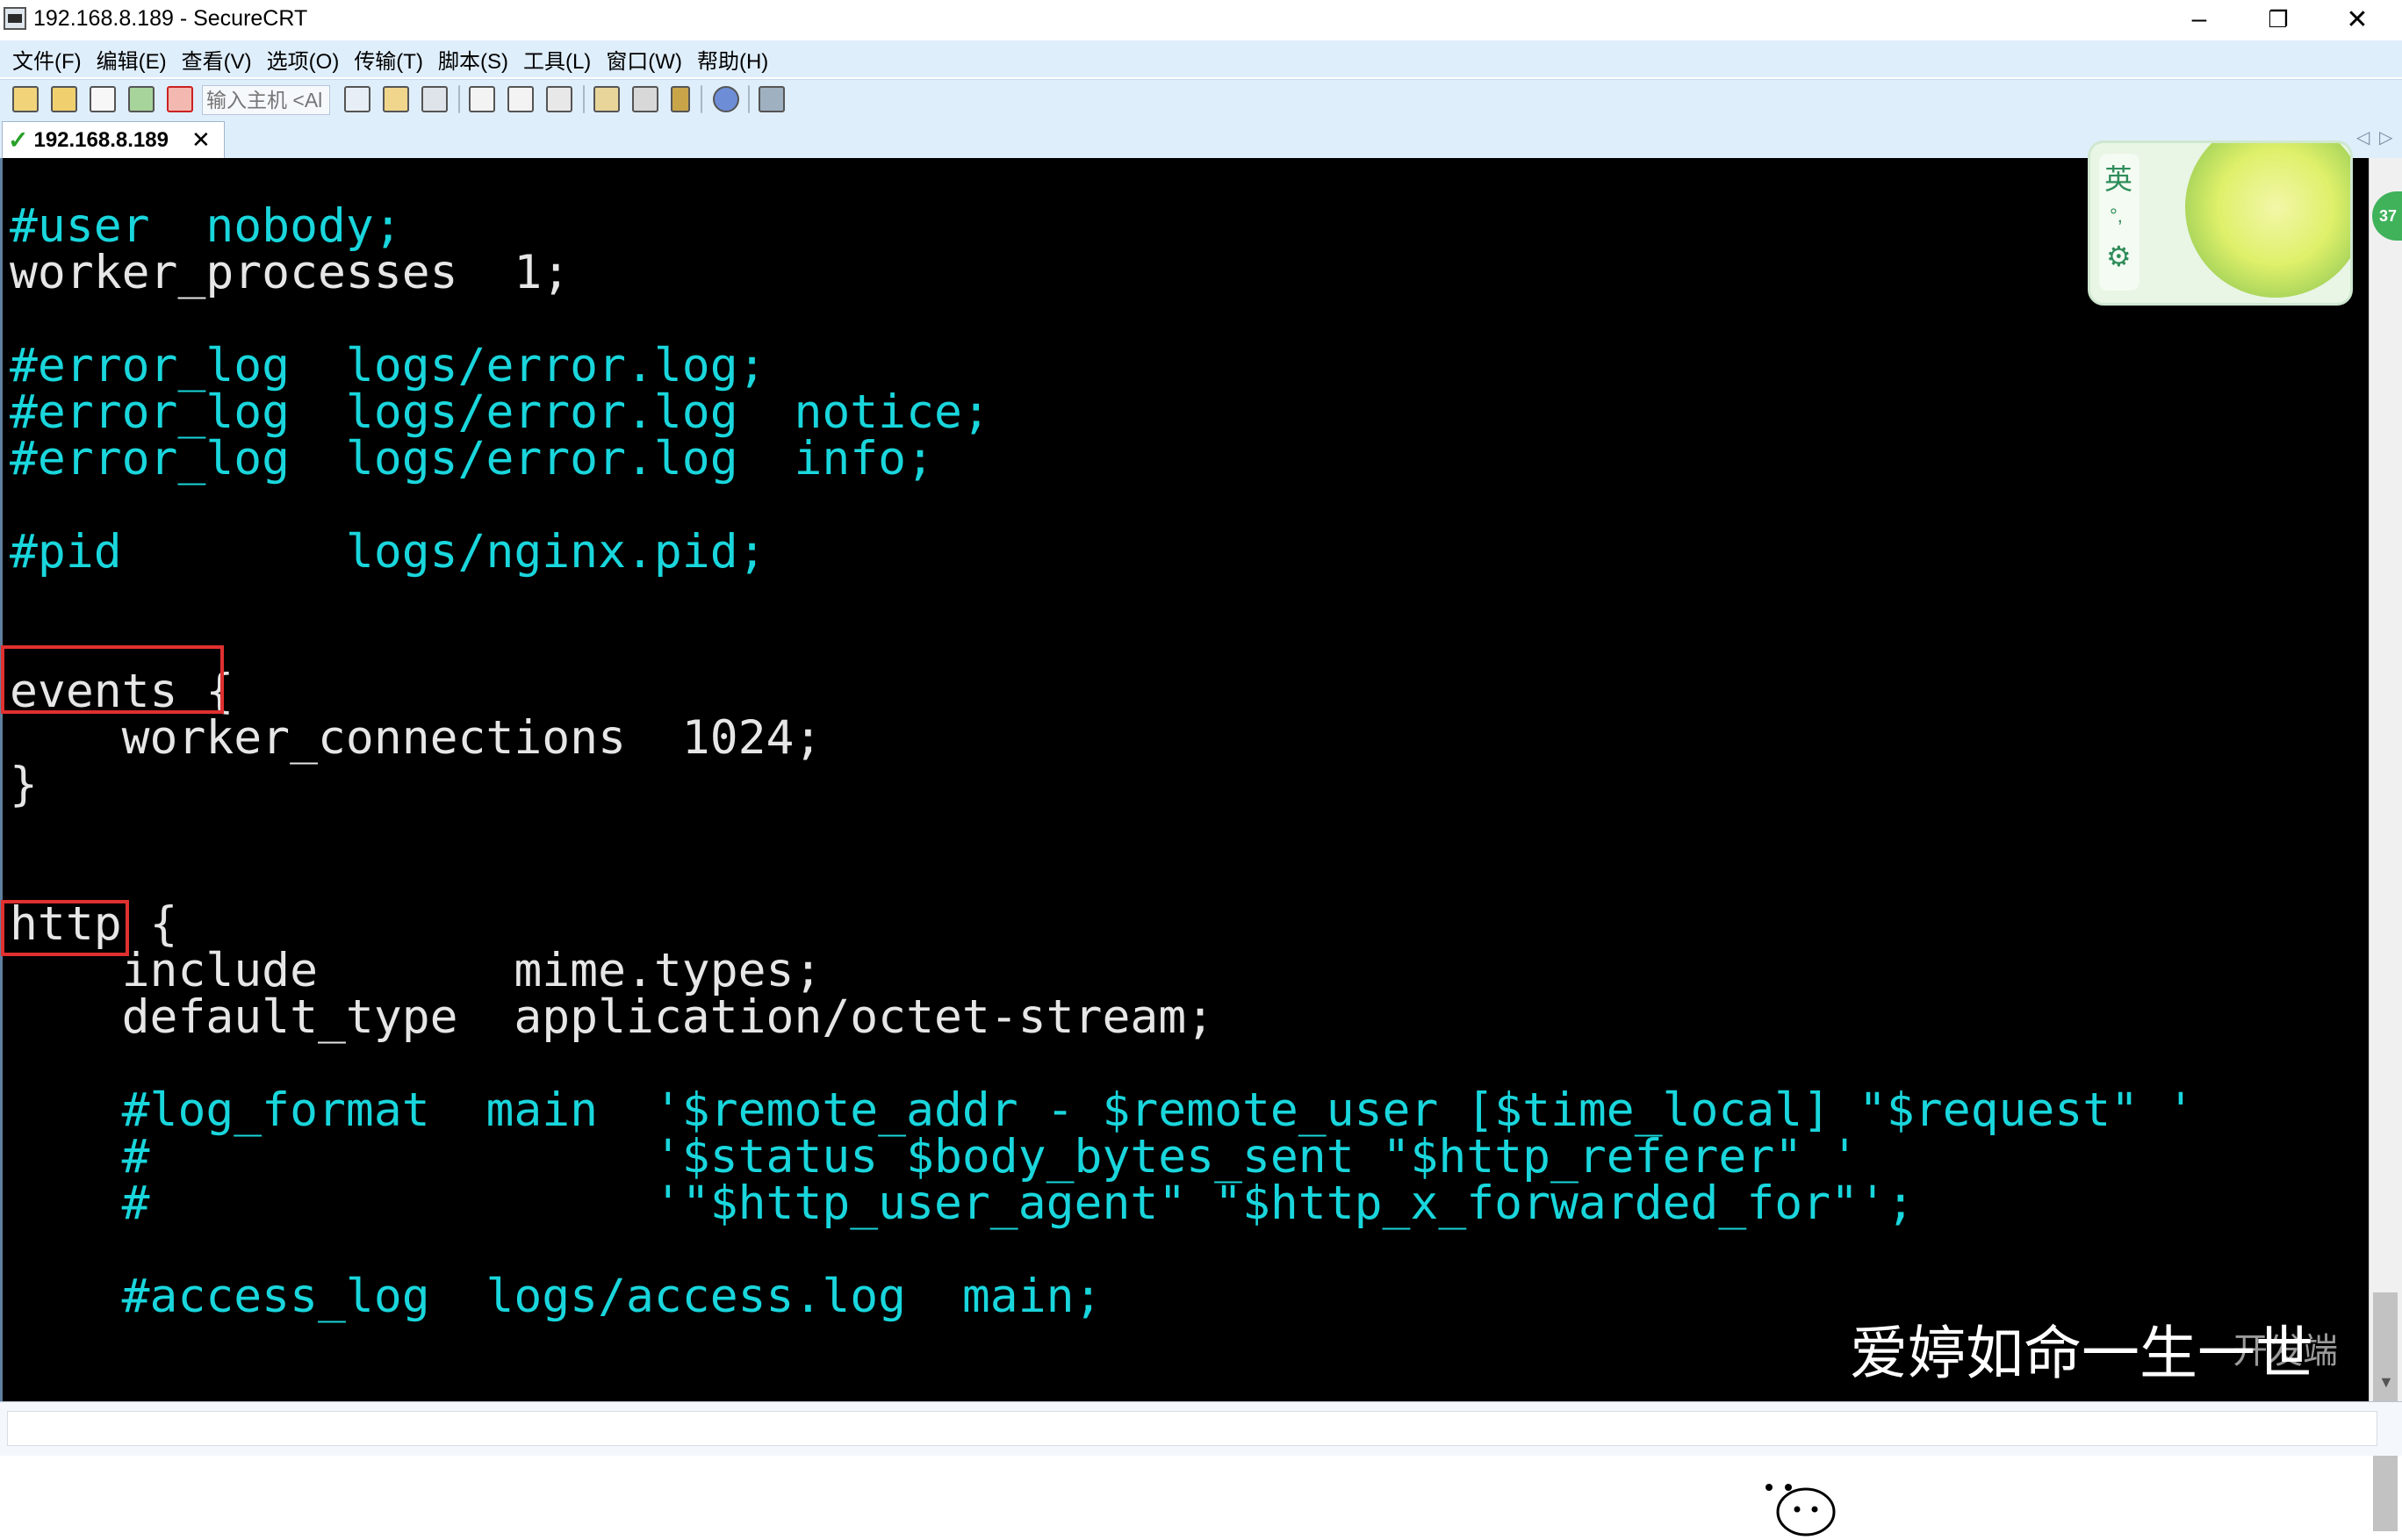  What do you see at coordinates (2385, 845) in the screenshot?
I see `vertical-scrollbar: ▼` at bounding box center [2385, 845].